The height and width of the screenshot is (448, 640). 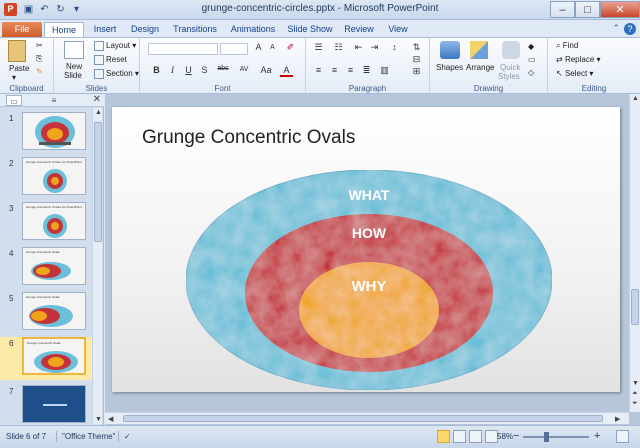 What do you see at coordinates (532, 59) in the screenshot?
I see `shape-outline-icon: ▭` at bounding box center [532, 59].